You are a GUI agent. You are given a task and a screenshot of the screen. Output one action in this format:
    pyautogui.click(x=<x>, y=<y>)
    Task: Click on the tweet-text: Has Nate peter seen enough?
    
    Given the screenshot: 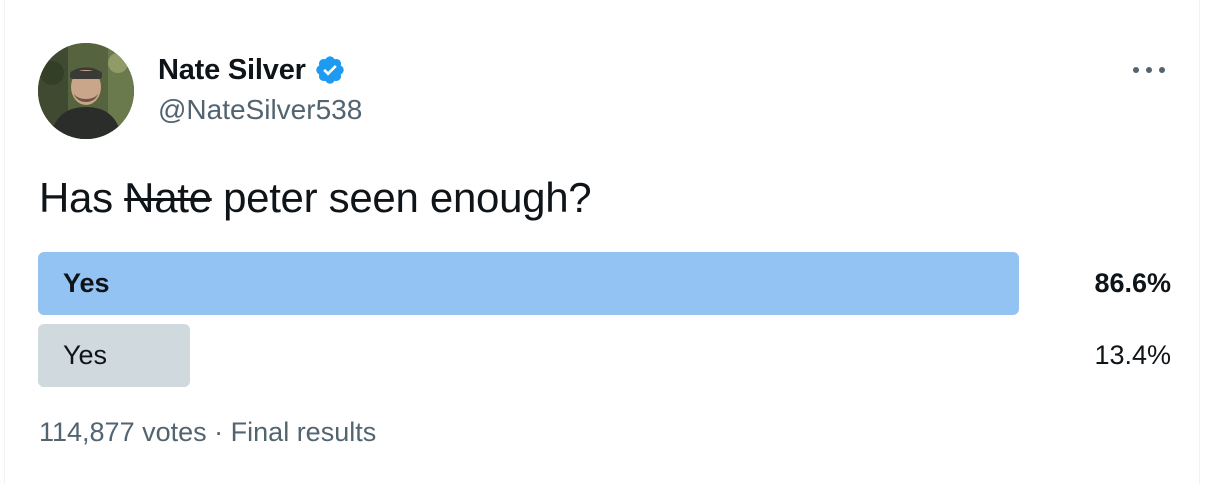 What is the action you would take?
    pyautogui.click(x=315, y=198)
    